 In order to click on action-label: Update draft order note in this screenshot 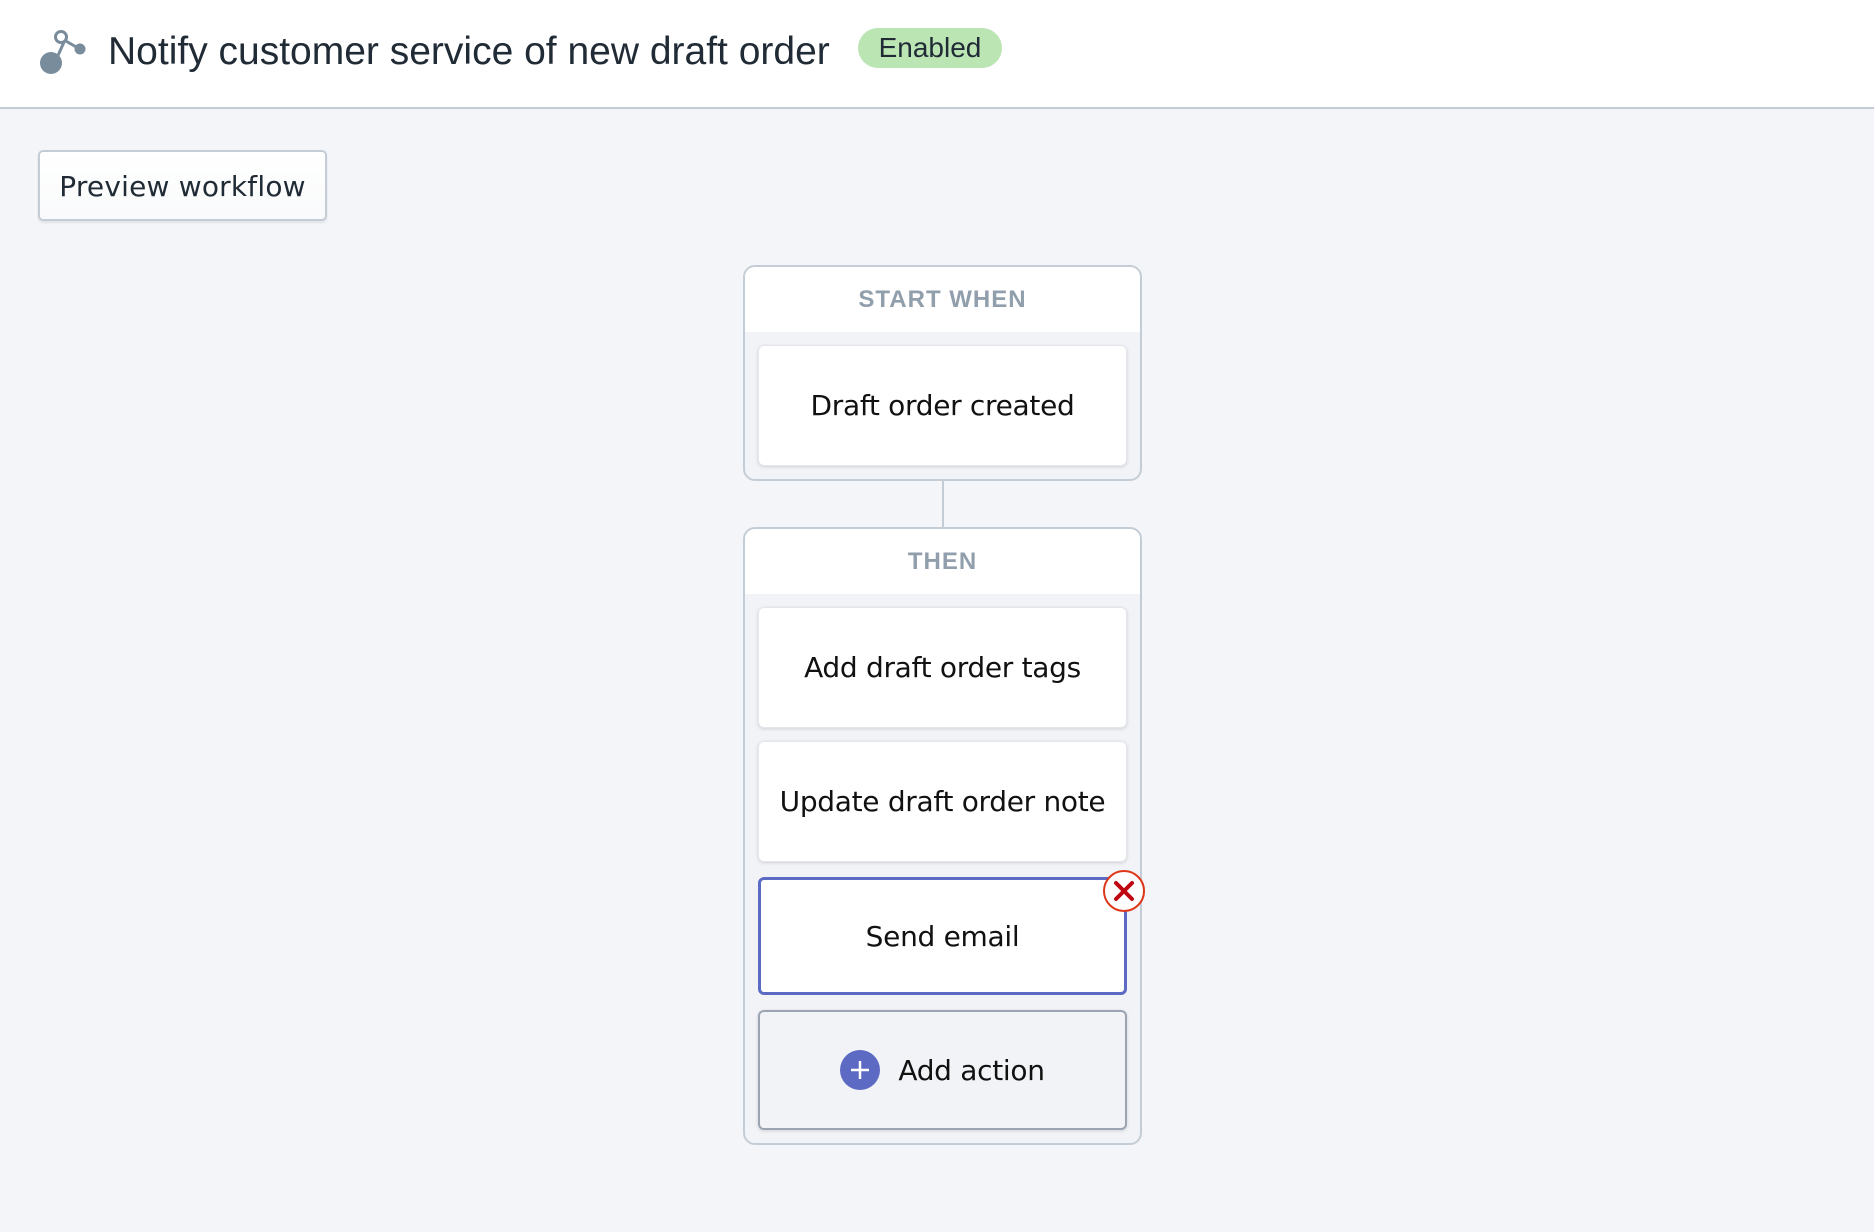, I will do `click(942, 801)`.